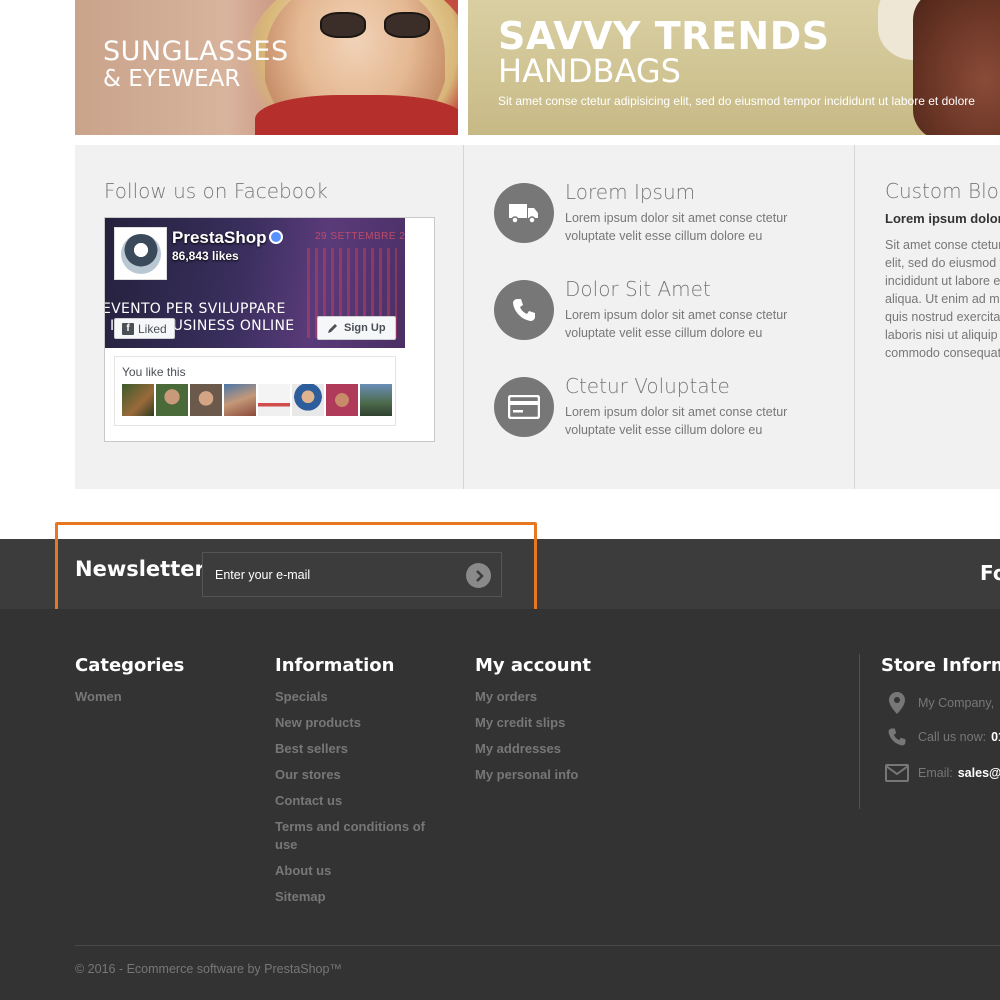 The height and width of the screenshot is (1000, 1000). Describe the element at coordinates (555, 665) in the screenshot. I see `footer-account-title: My account` at that location.